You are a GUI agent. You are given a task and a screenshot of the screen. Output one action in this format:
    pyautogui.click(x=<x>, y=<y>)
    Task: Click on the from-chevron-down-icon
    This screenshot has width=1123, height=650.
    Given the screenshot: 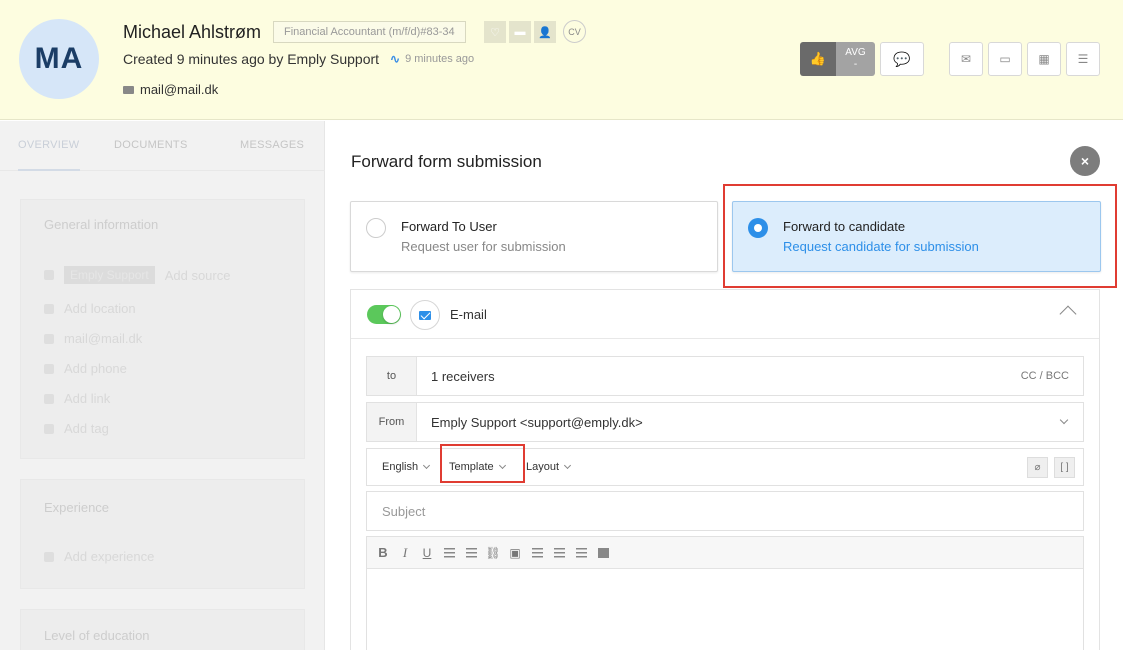 What is the action you would take?
    pyautogui.click(x=1064, y=420)
    